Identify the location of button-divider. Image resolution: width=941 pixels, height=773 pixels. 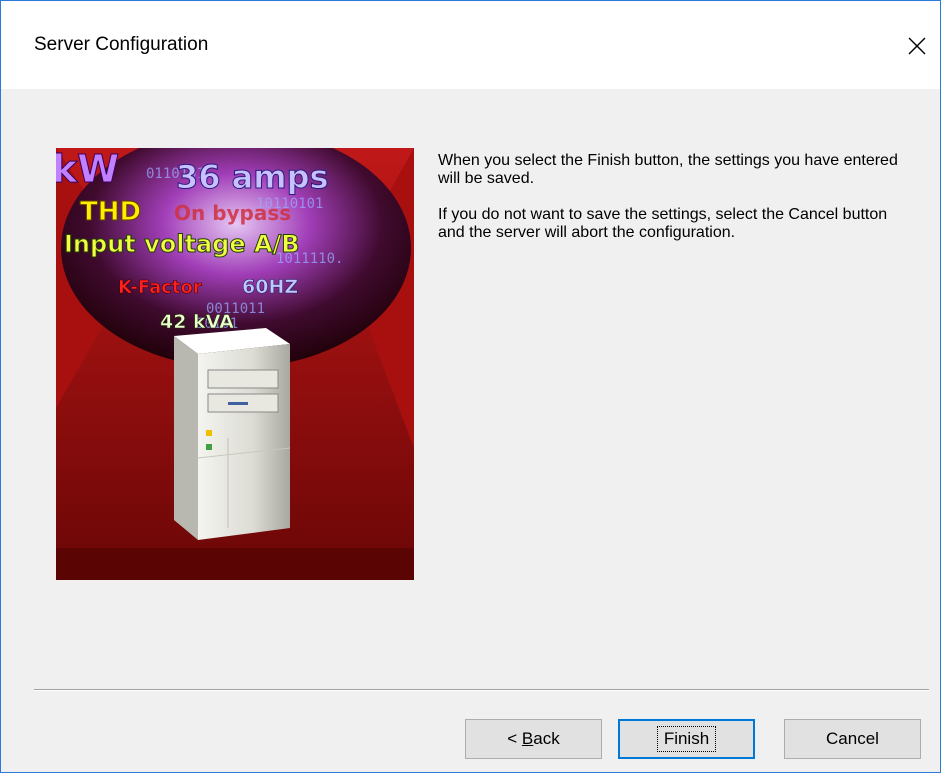
(481, 690).